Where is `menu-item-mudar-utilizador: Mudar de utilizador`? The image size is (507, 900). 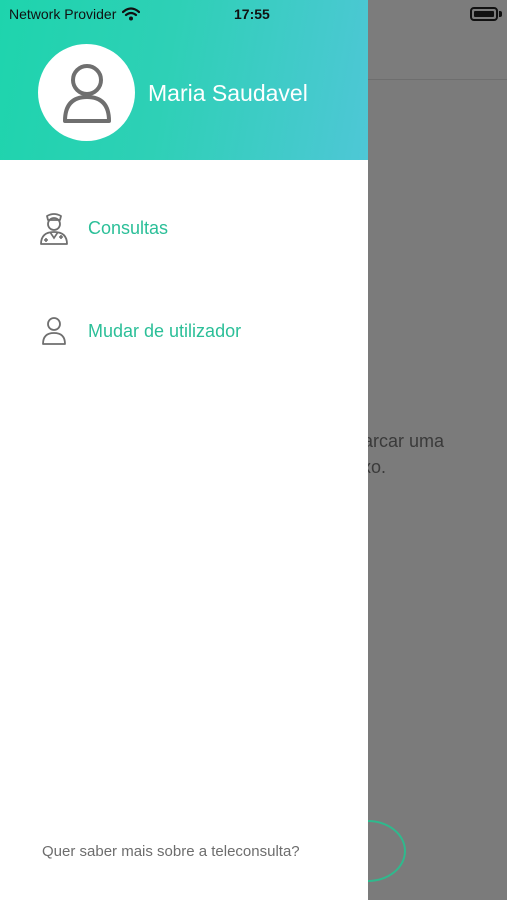 menu-item-mudar-utilizador: Mudar de utilizador is located at coordinates (184, 331).